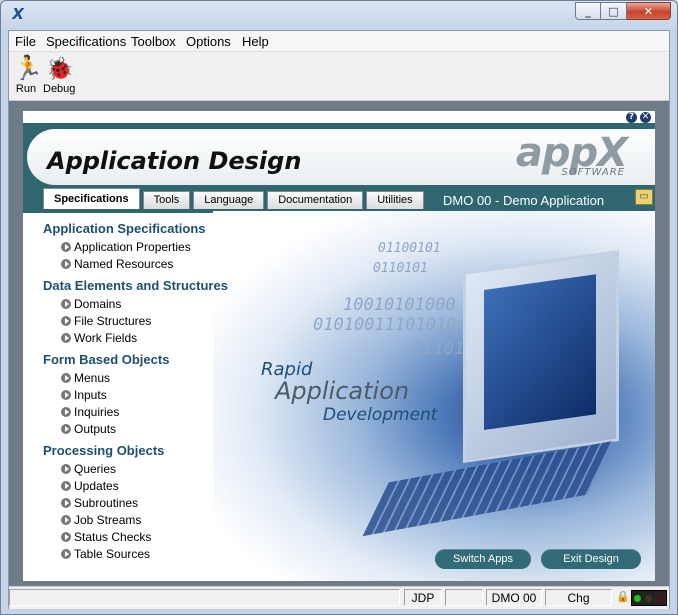 This screenshot has height=615, width=678. I want to click on status-mode: Chg, so click(578, 597).